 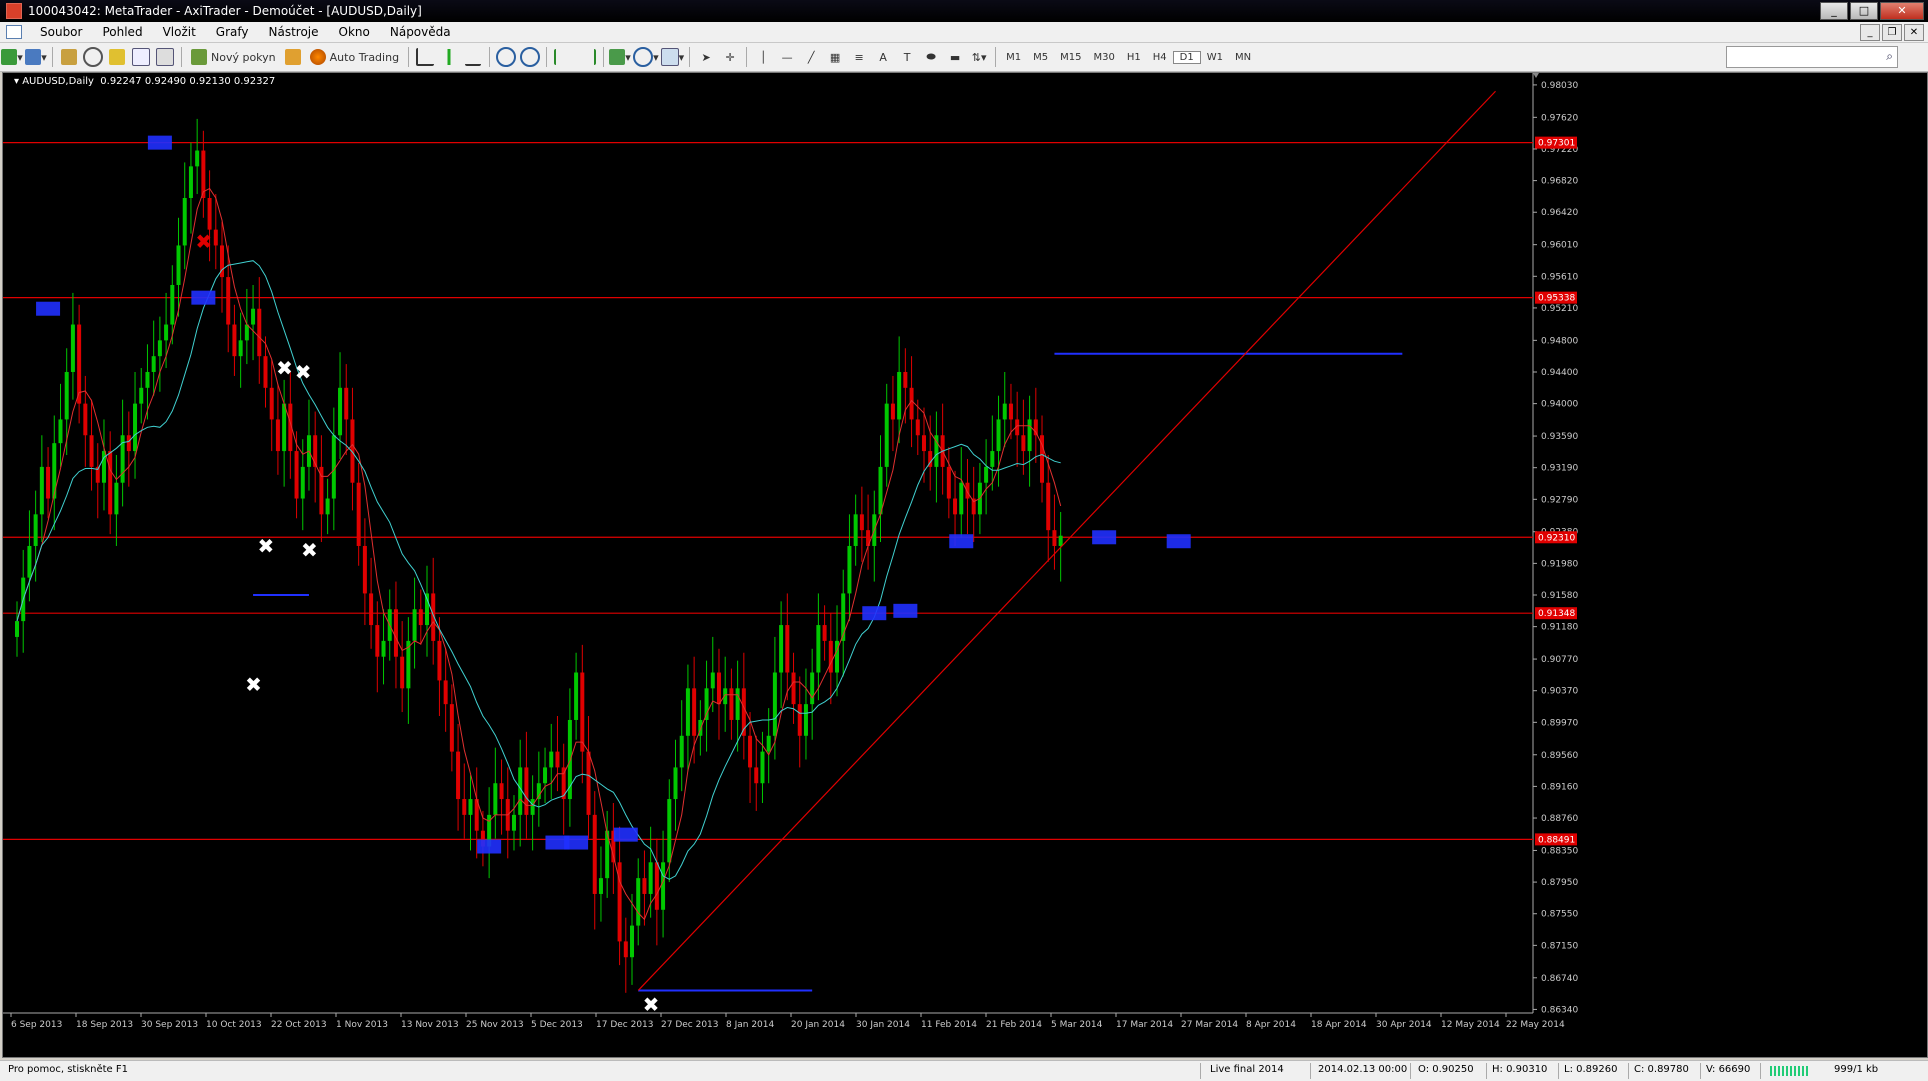 What do you see at coordinates (1070, 57) in the screenshot?
I see `timeframe-m15: M15` at bounding box center [1070, 57].